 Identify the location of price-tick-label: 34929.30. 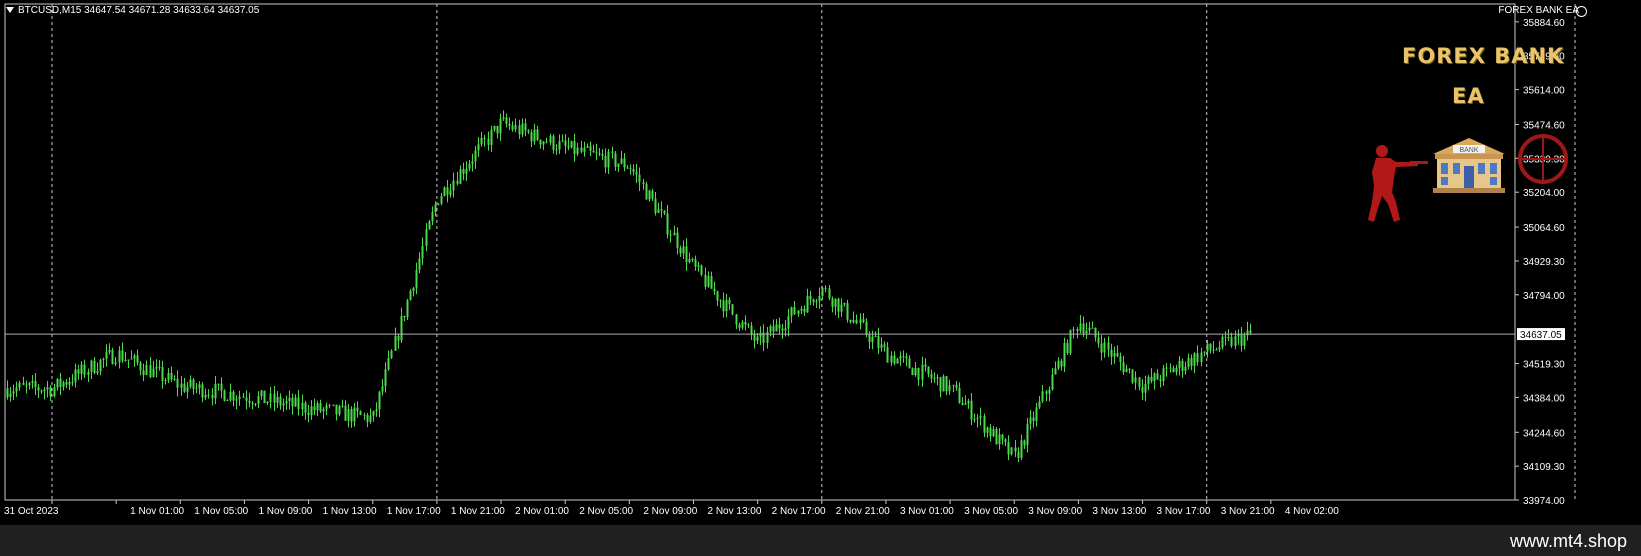
(1544, 262).